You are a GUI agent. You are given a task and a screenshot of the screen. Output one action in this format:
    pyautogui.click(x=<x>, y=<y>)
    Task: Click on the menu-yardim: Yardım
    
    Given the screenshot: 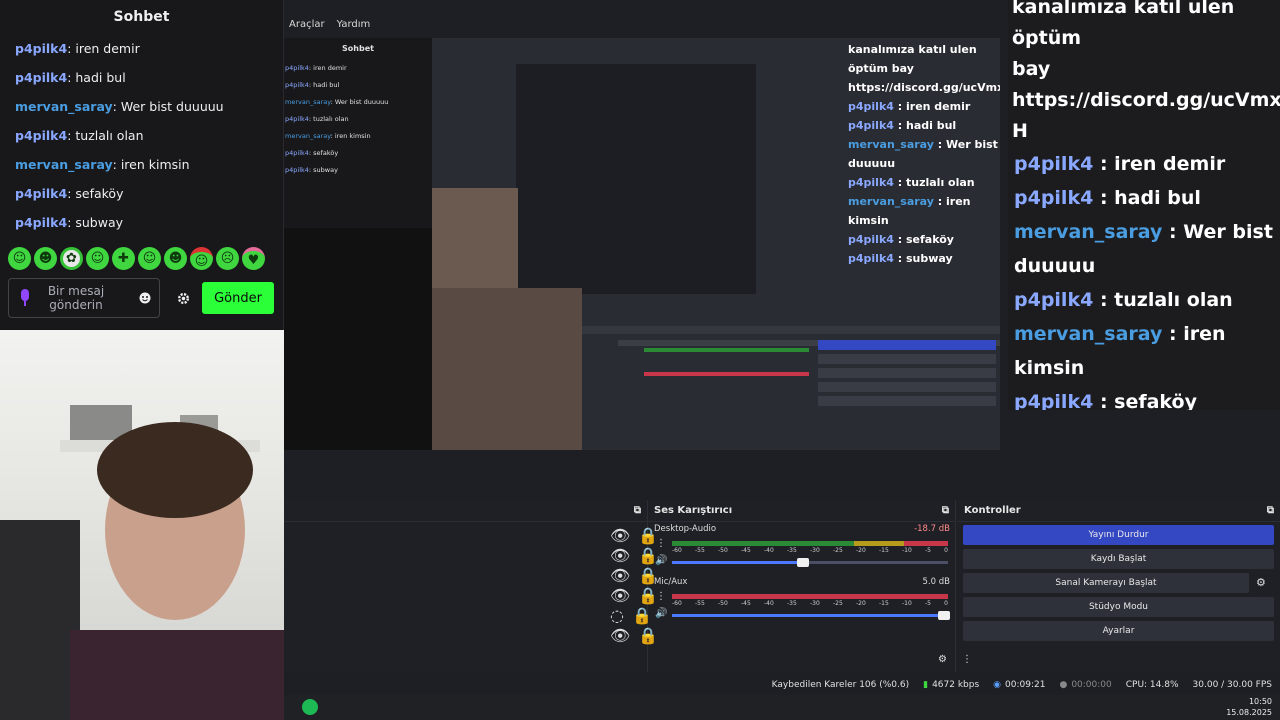 What is the action you would take?
    pyautogui.click(x=354, y=24)
    